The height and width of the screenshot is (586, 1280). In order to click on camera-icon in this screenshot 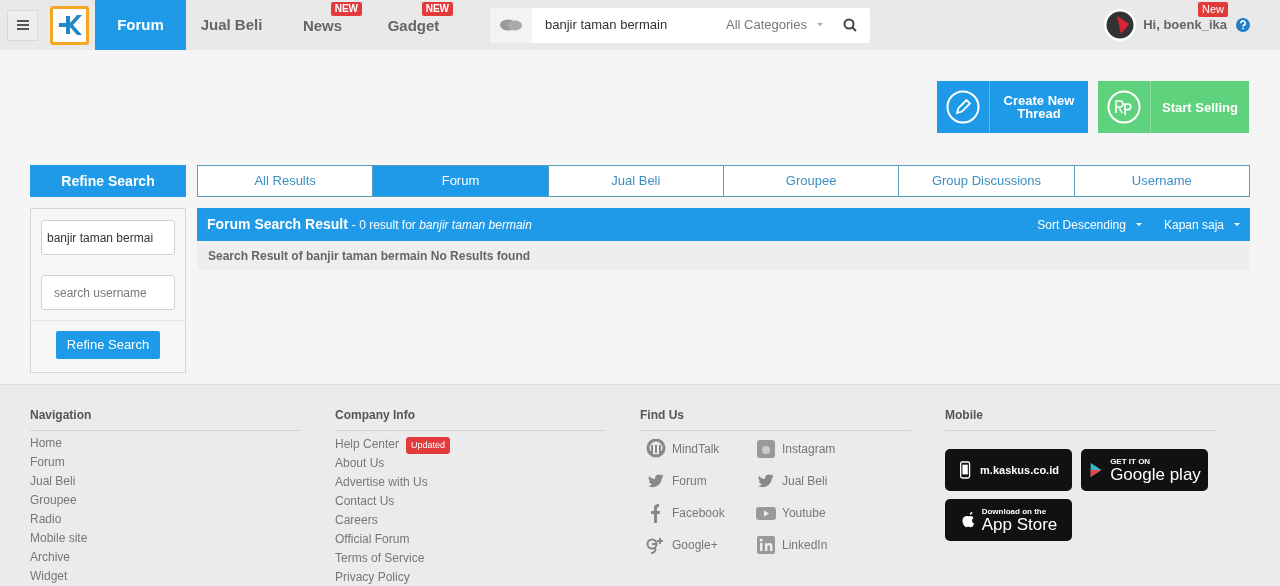, I will do `click(766, 449)`.